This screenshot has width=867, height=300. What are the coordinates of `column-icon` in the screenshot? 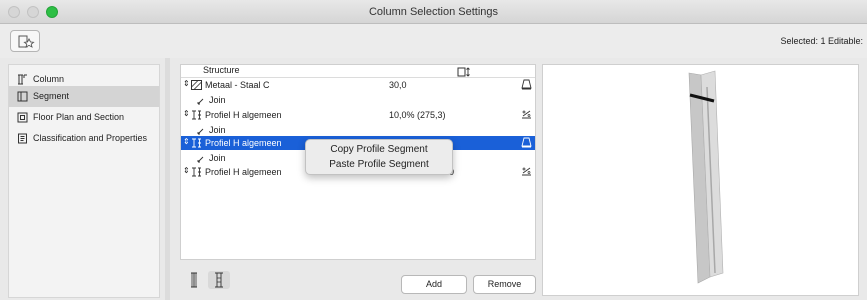 It's located at (22, 79).